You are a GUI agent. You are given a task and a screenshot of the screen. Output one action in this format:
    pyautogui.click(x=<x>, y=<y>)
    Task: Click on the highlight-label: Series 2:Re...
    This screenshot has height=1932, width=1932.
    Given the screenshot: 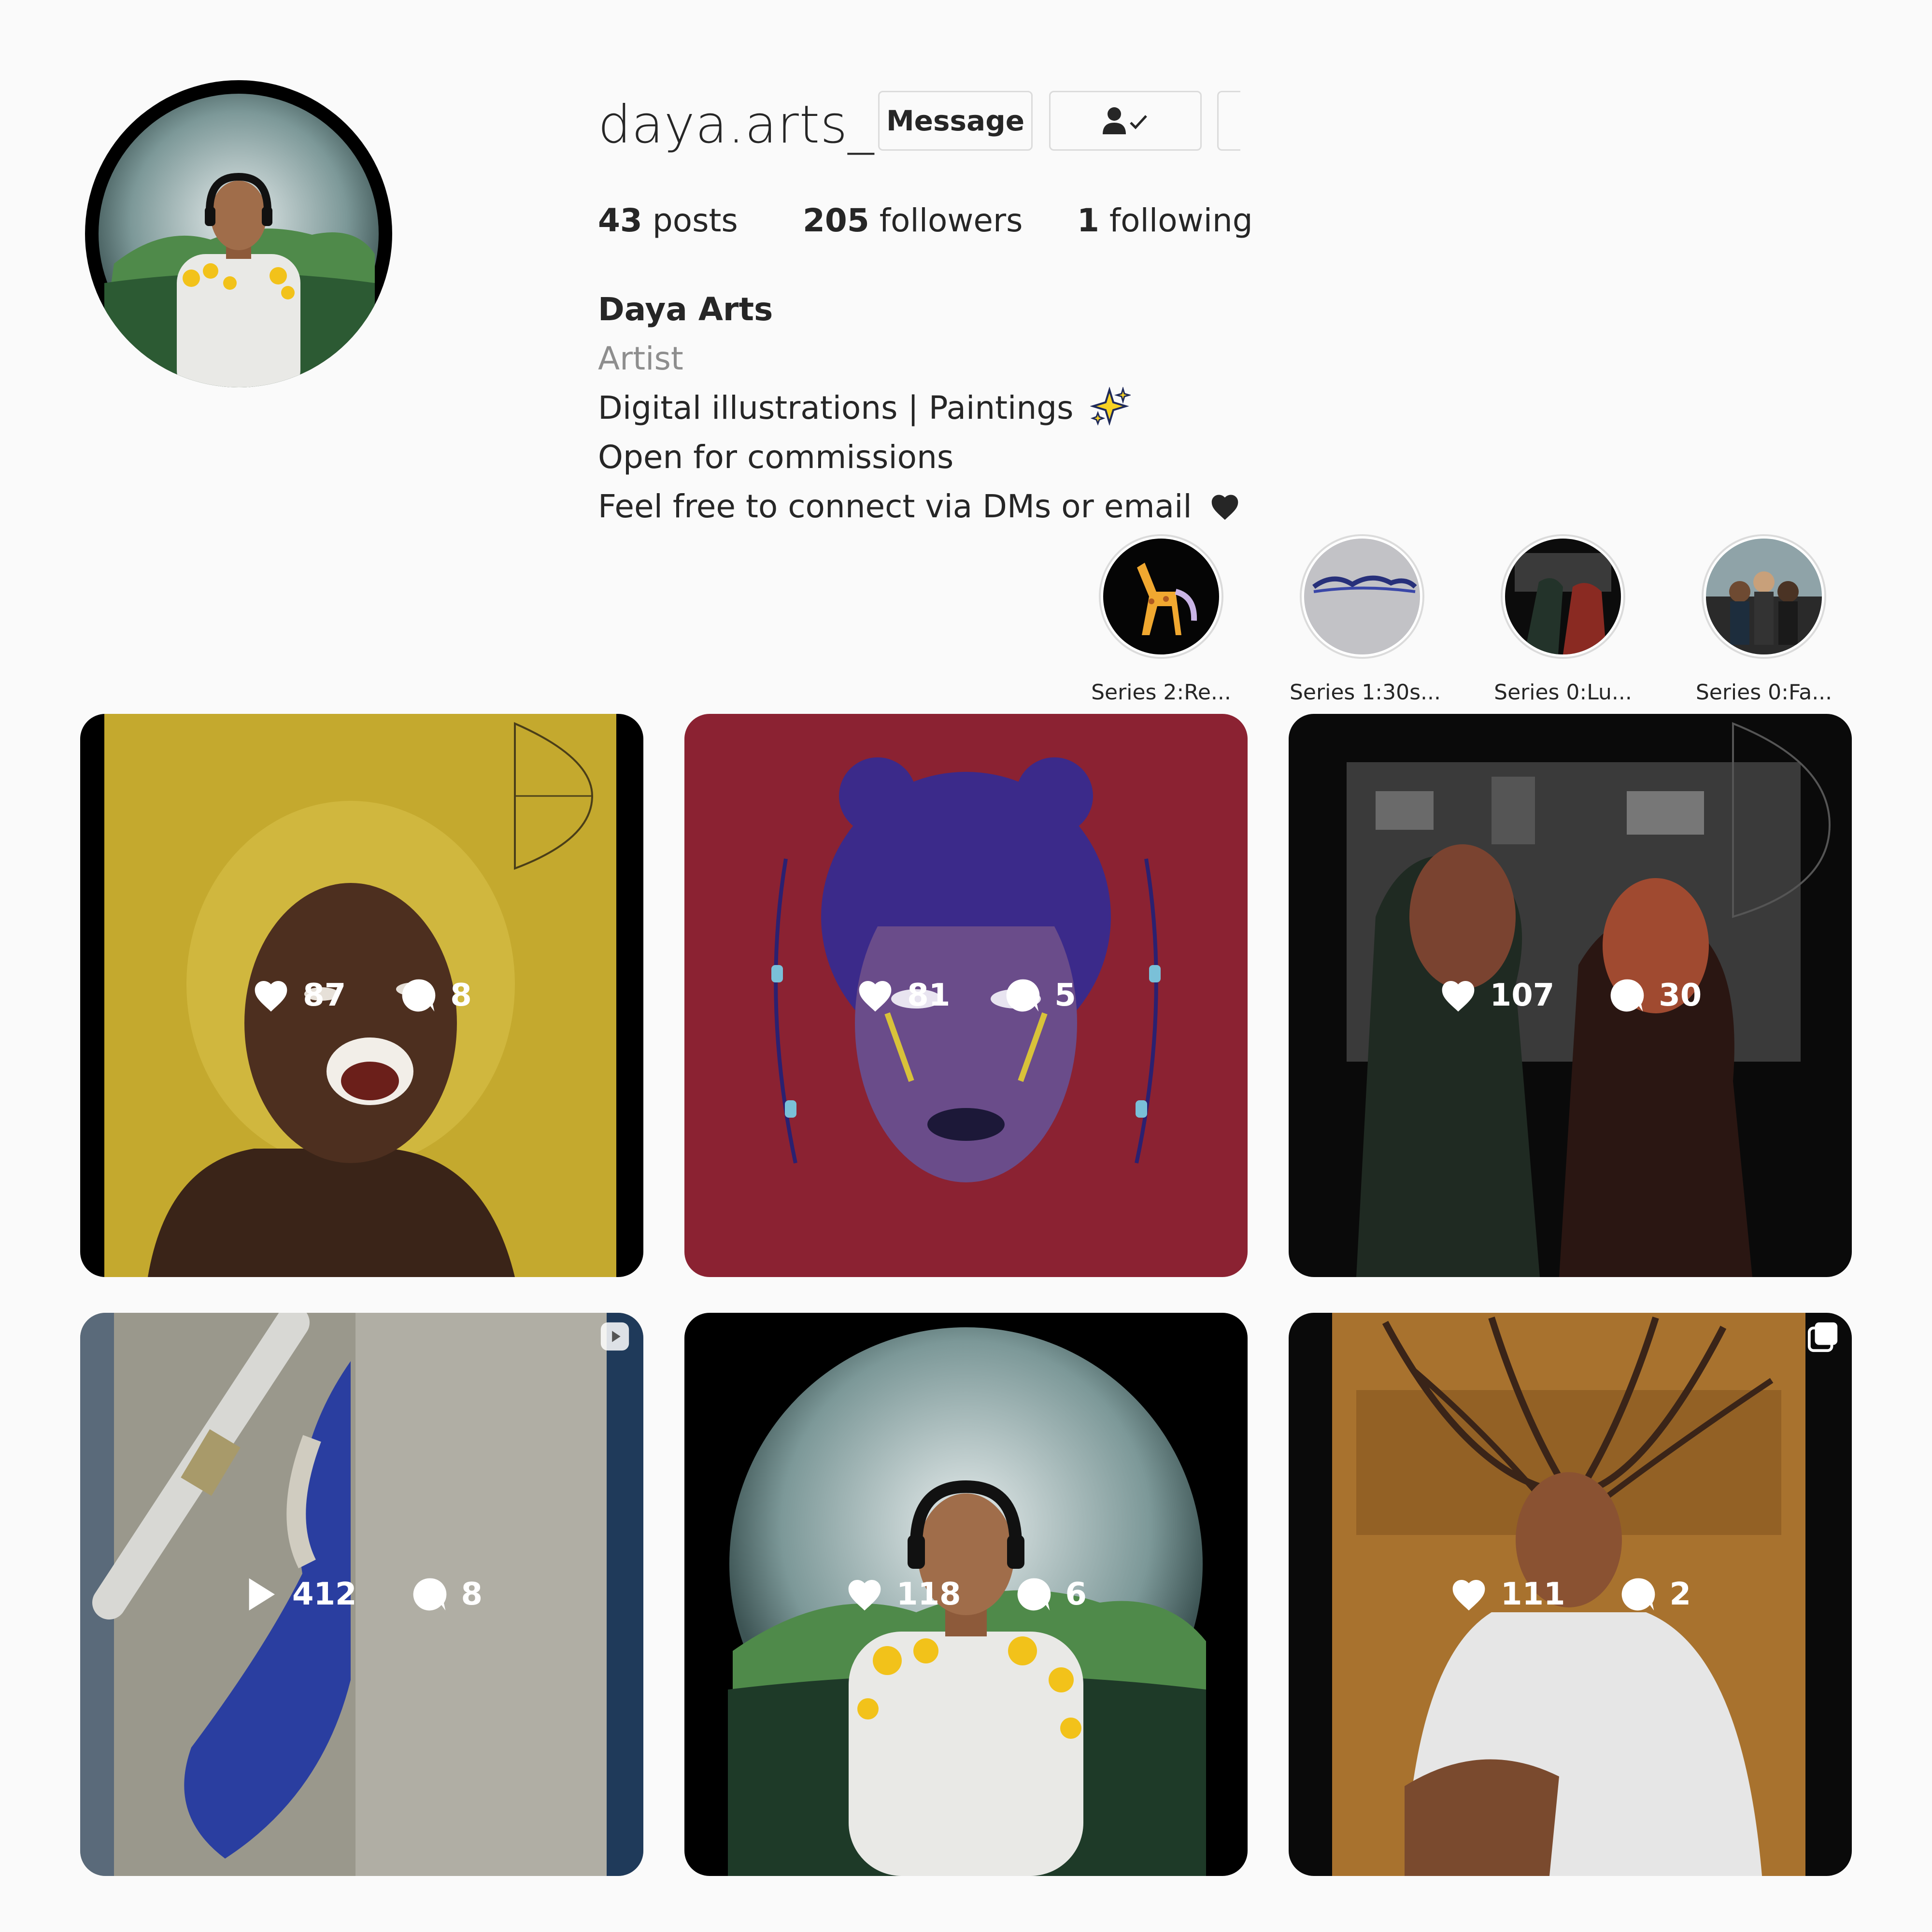 What is the action you would take?
    pyautogui.click(x=1161, y=692)
    